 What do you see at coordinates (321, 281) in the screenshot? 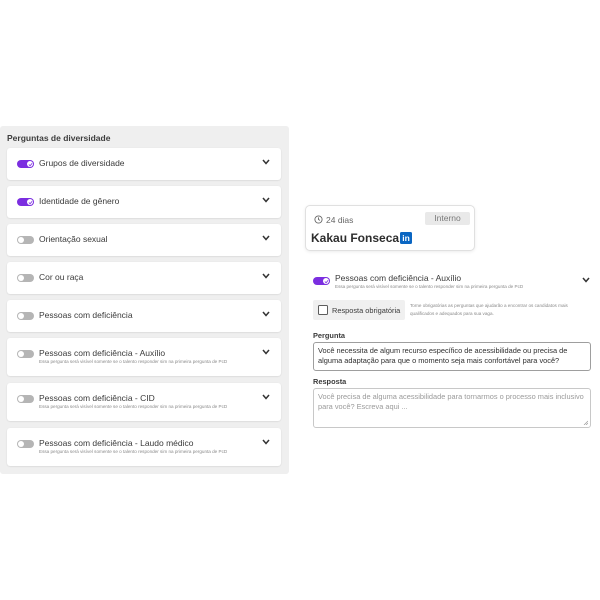
I see `detail-toggle` at bounding box center [321, 281].